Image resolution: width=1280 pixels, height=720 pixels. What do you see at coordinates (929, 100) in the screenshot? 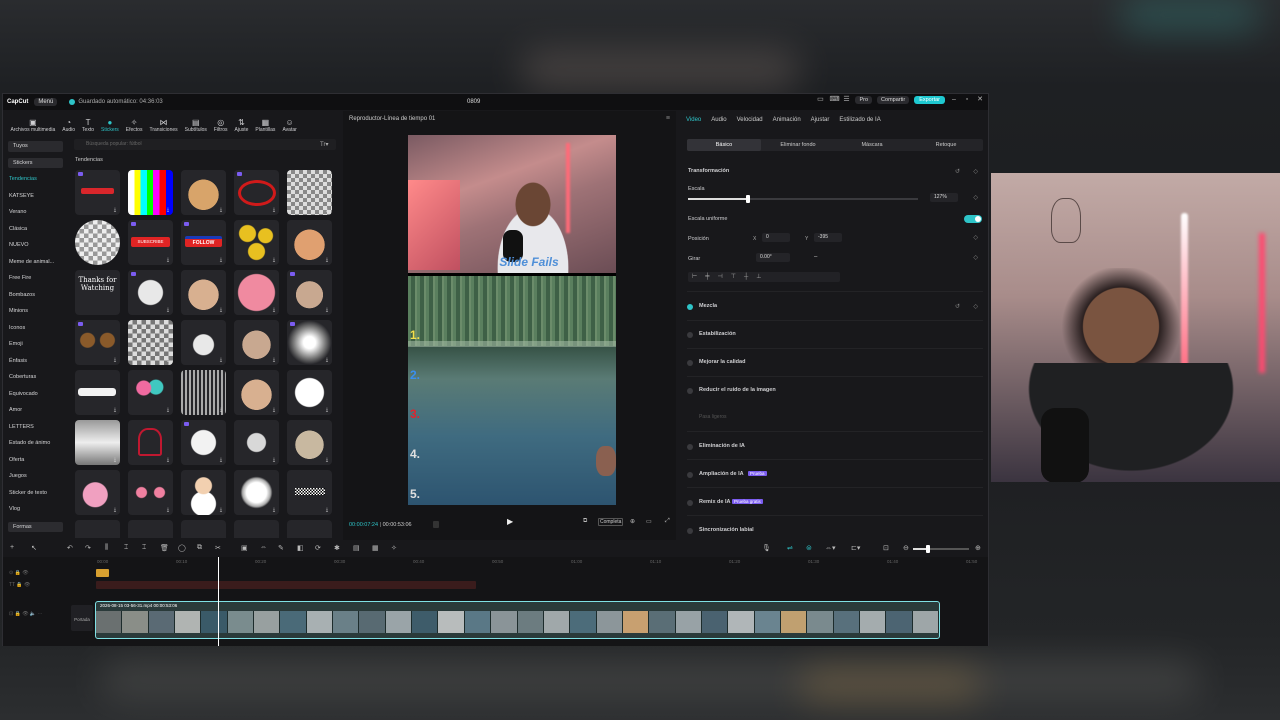
I see `export-button: Exportar` at bounding box center [929, 100].